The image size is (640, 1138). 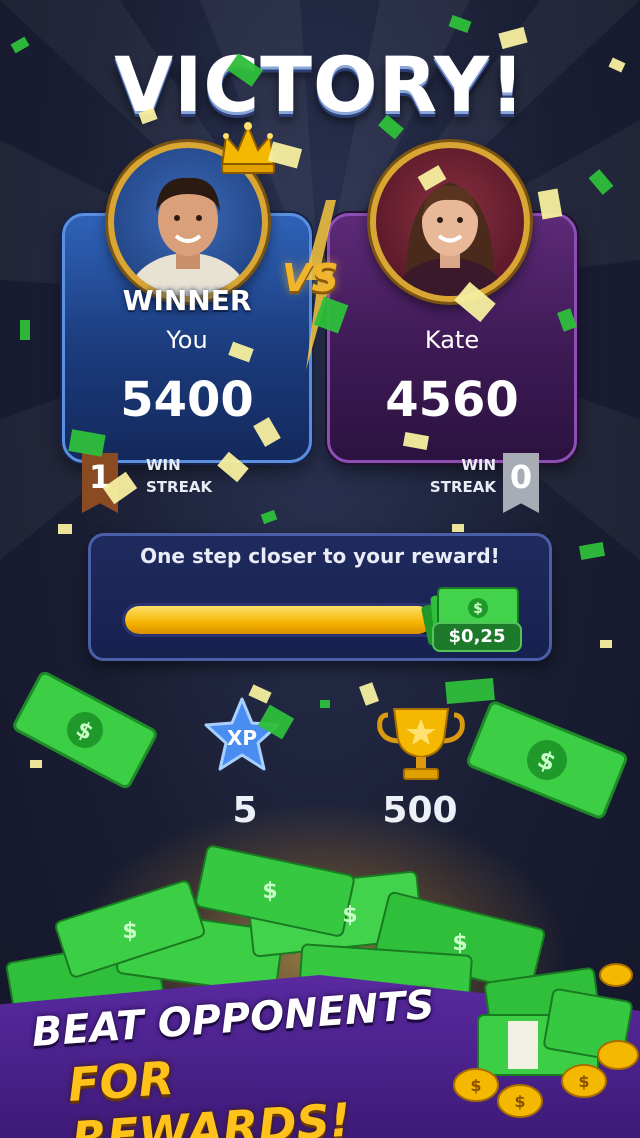 I want to click on xp-star-icon: XP, so click(x=242, y=734).